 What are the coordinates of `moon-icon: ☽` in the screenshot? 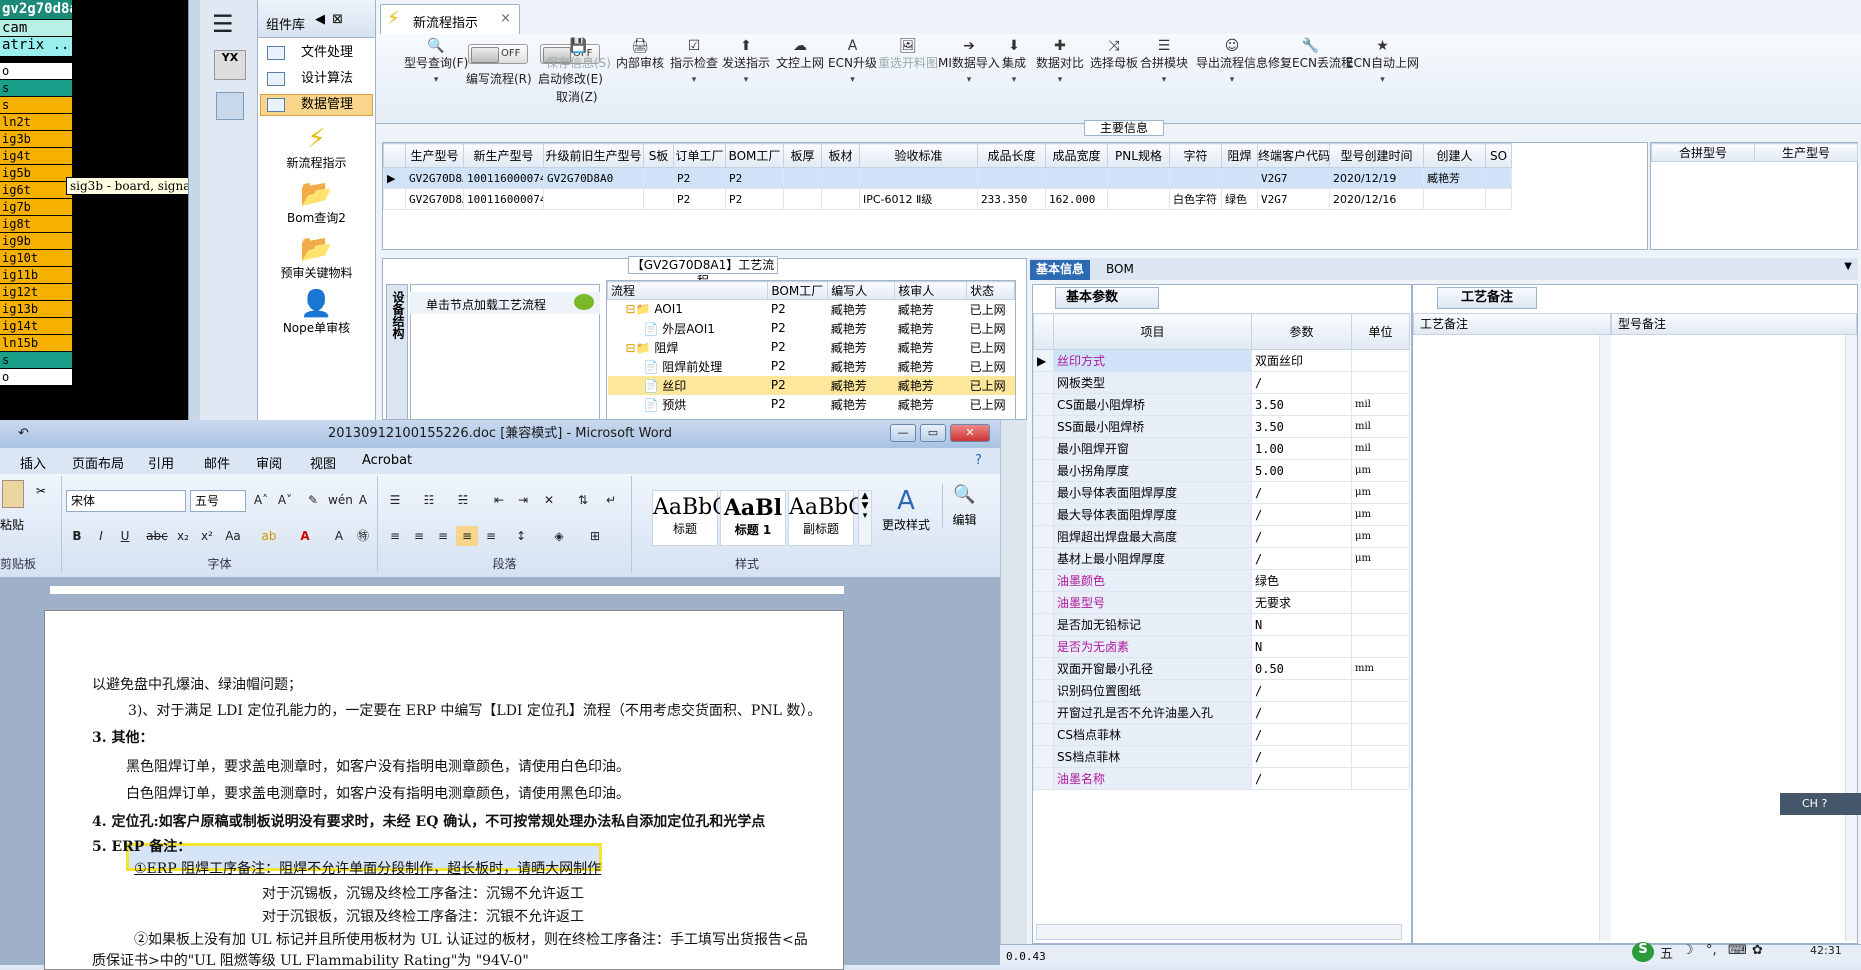 It's located at (1688, 950).